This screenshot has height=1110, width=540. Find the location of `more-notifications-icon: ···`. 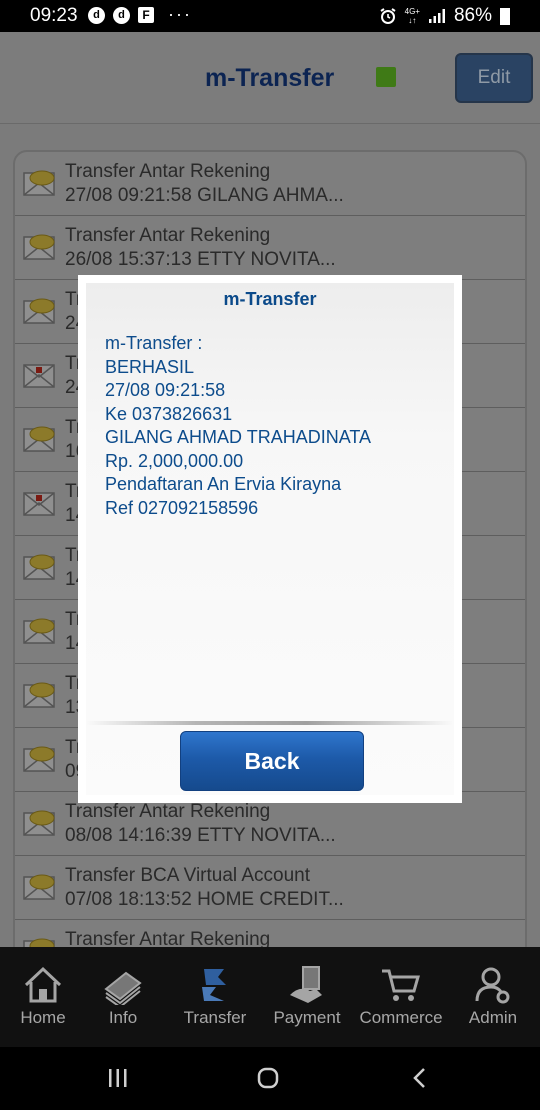

more-notifications-icon: ··· is located at coordinates (180, 14).